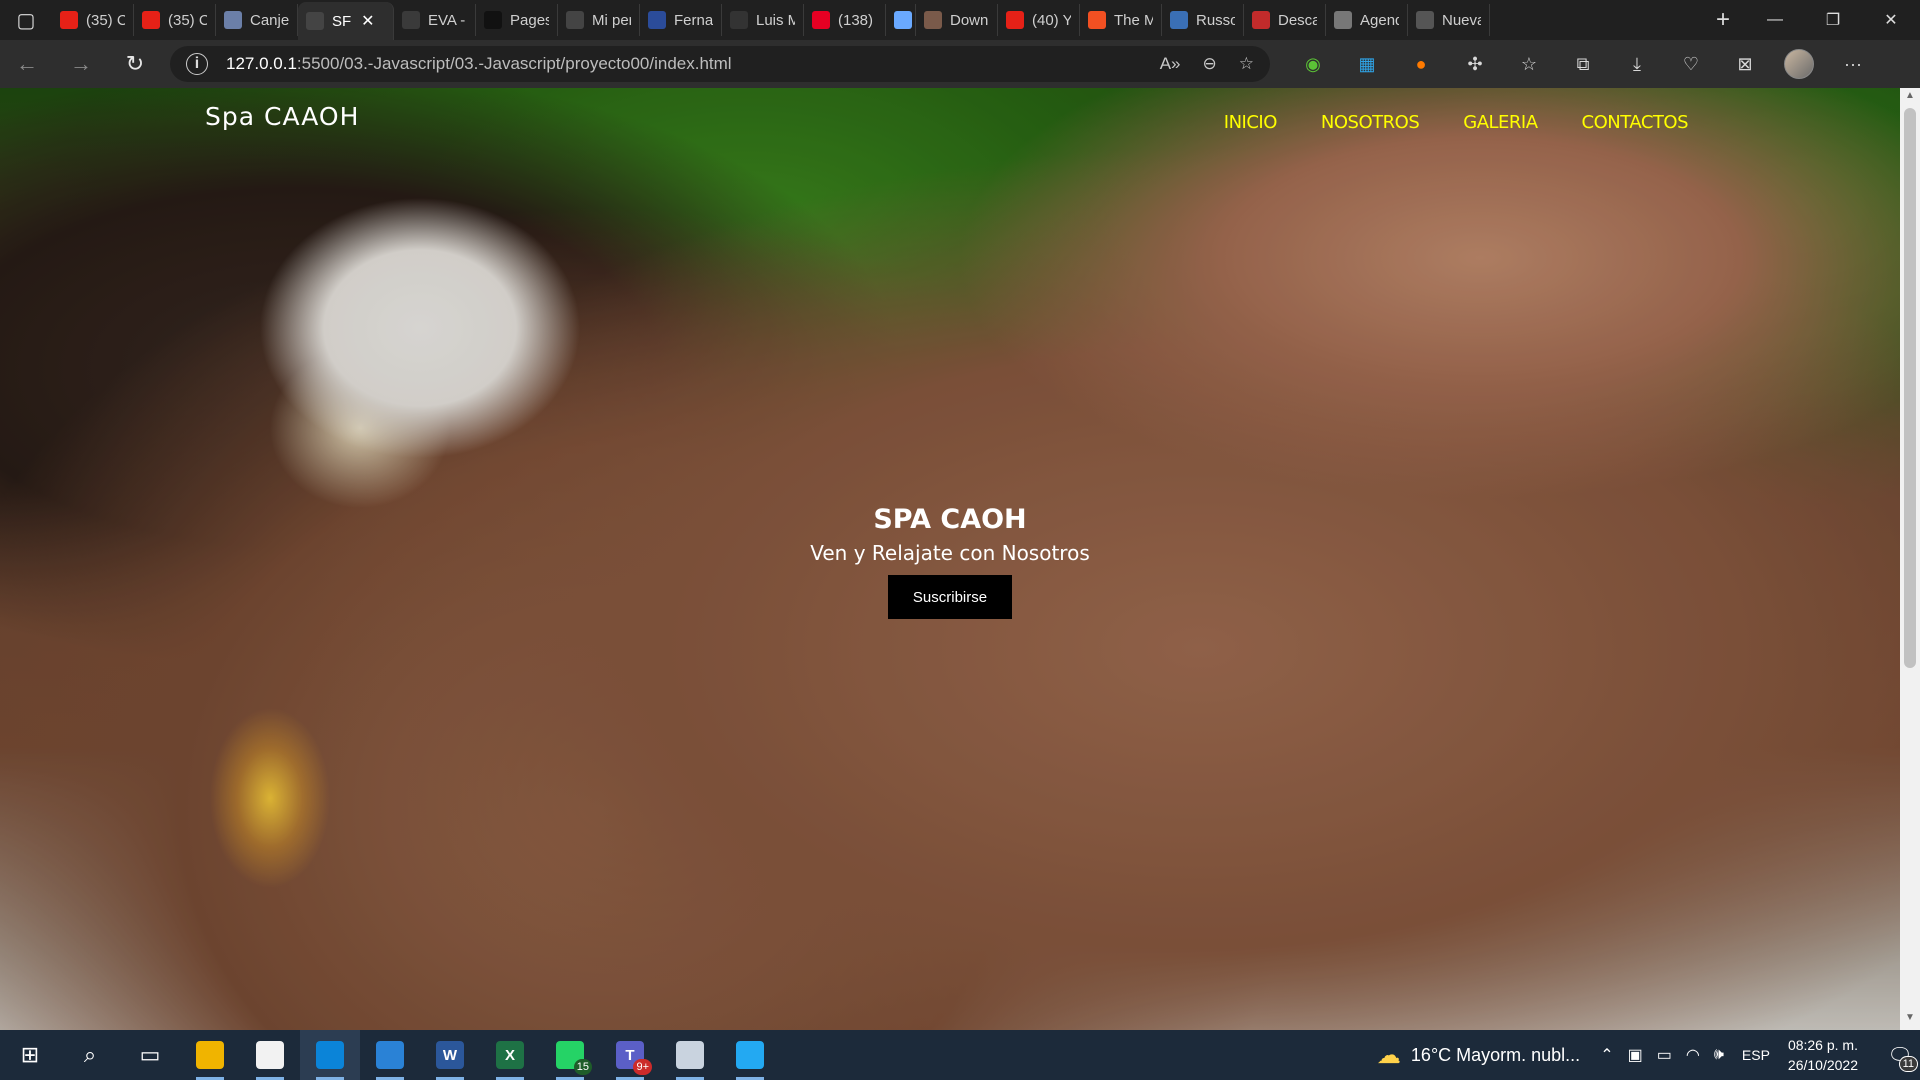  What do you see at coordinates (197, 64) in the screenshot?
I see `site-info-icon: i` at bounding box center [197, 64].